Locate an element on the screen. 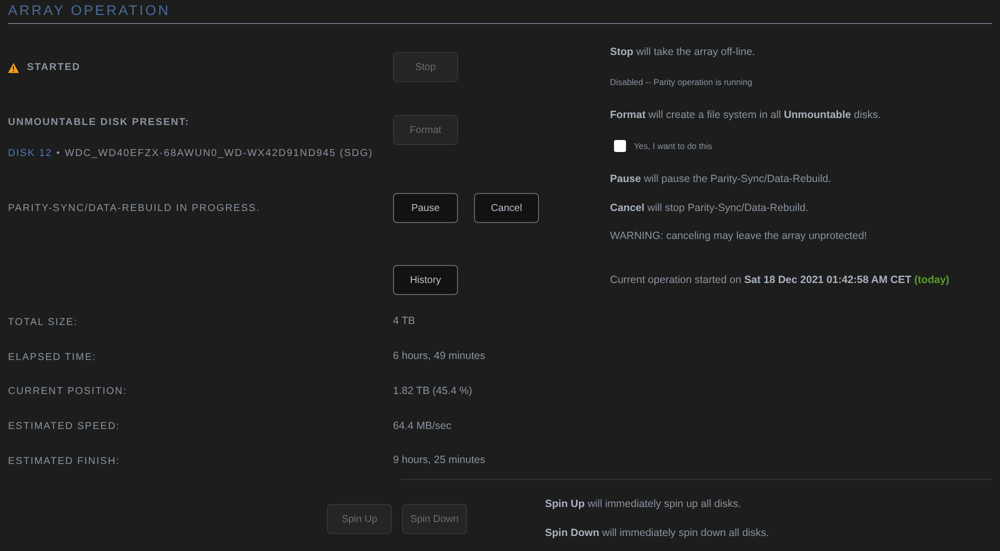 Image resolution: width=1000 pixels, height=551 pixels. disabled-note: Disabled -- Parity operation is running is located at coordinates (682, 82).